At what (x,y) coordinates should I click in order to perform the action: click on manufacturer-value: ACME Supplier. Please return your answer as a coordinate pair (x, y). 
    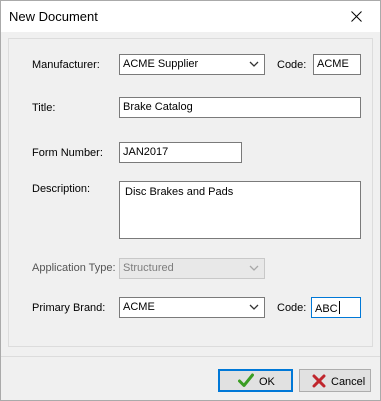
    Looking at the image, I should click on (161, 64).